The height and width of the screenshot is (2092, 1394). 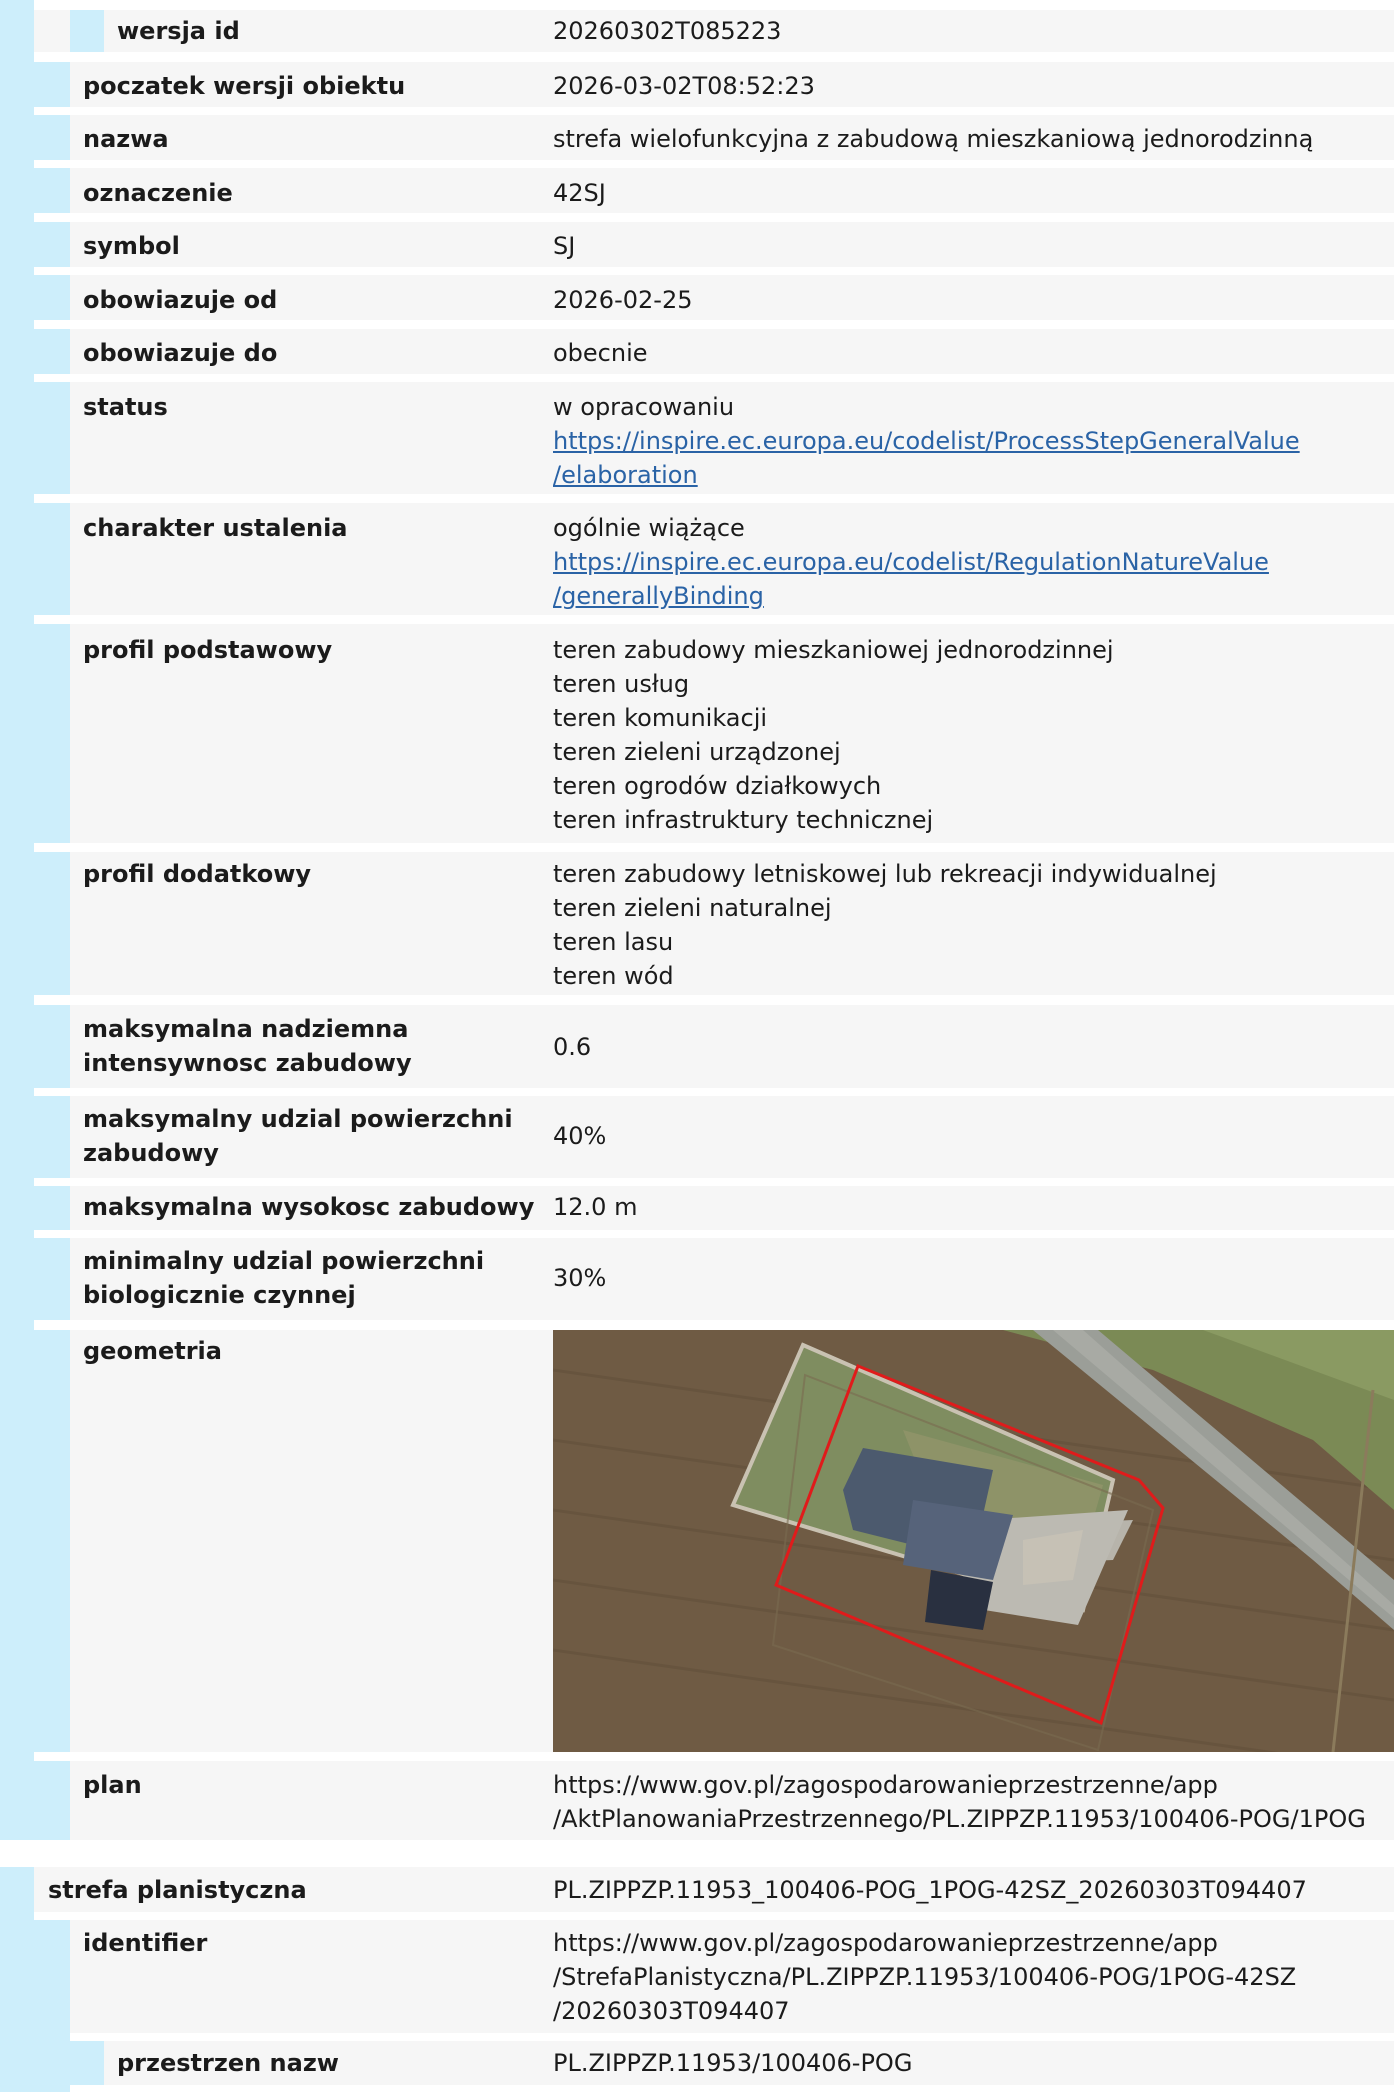 What do you see at coordinates (17, 1979) in the screenshot?
I see `block2-accent` at bounding box center [17, 1979].